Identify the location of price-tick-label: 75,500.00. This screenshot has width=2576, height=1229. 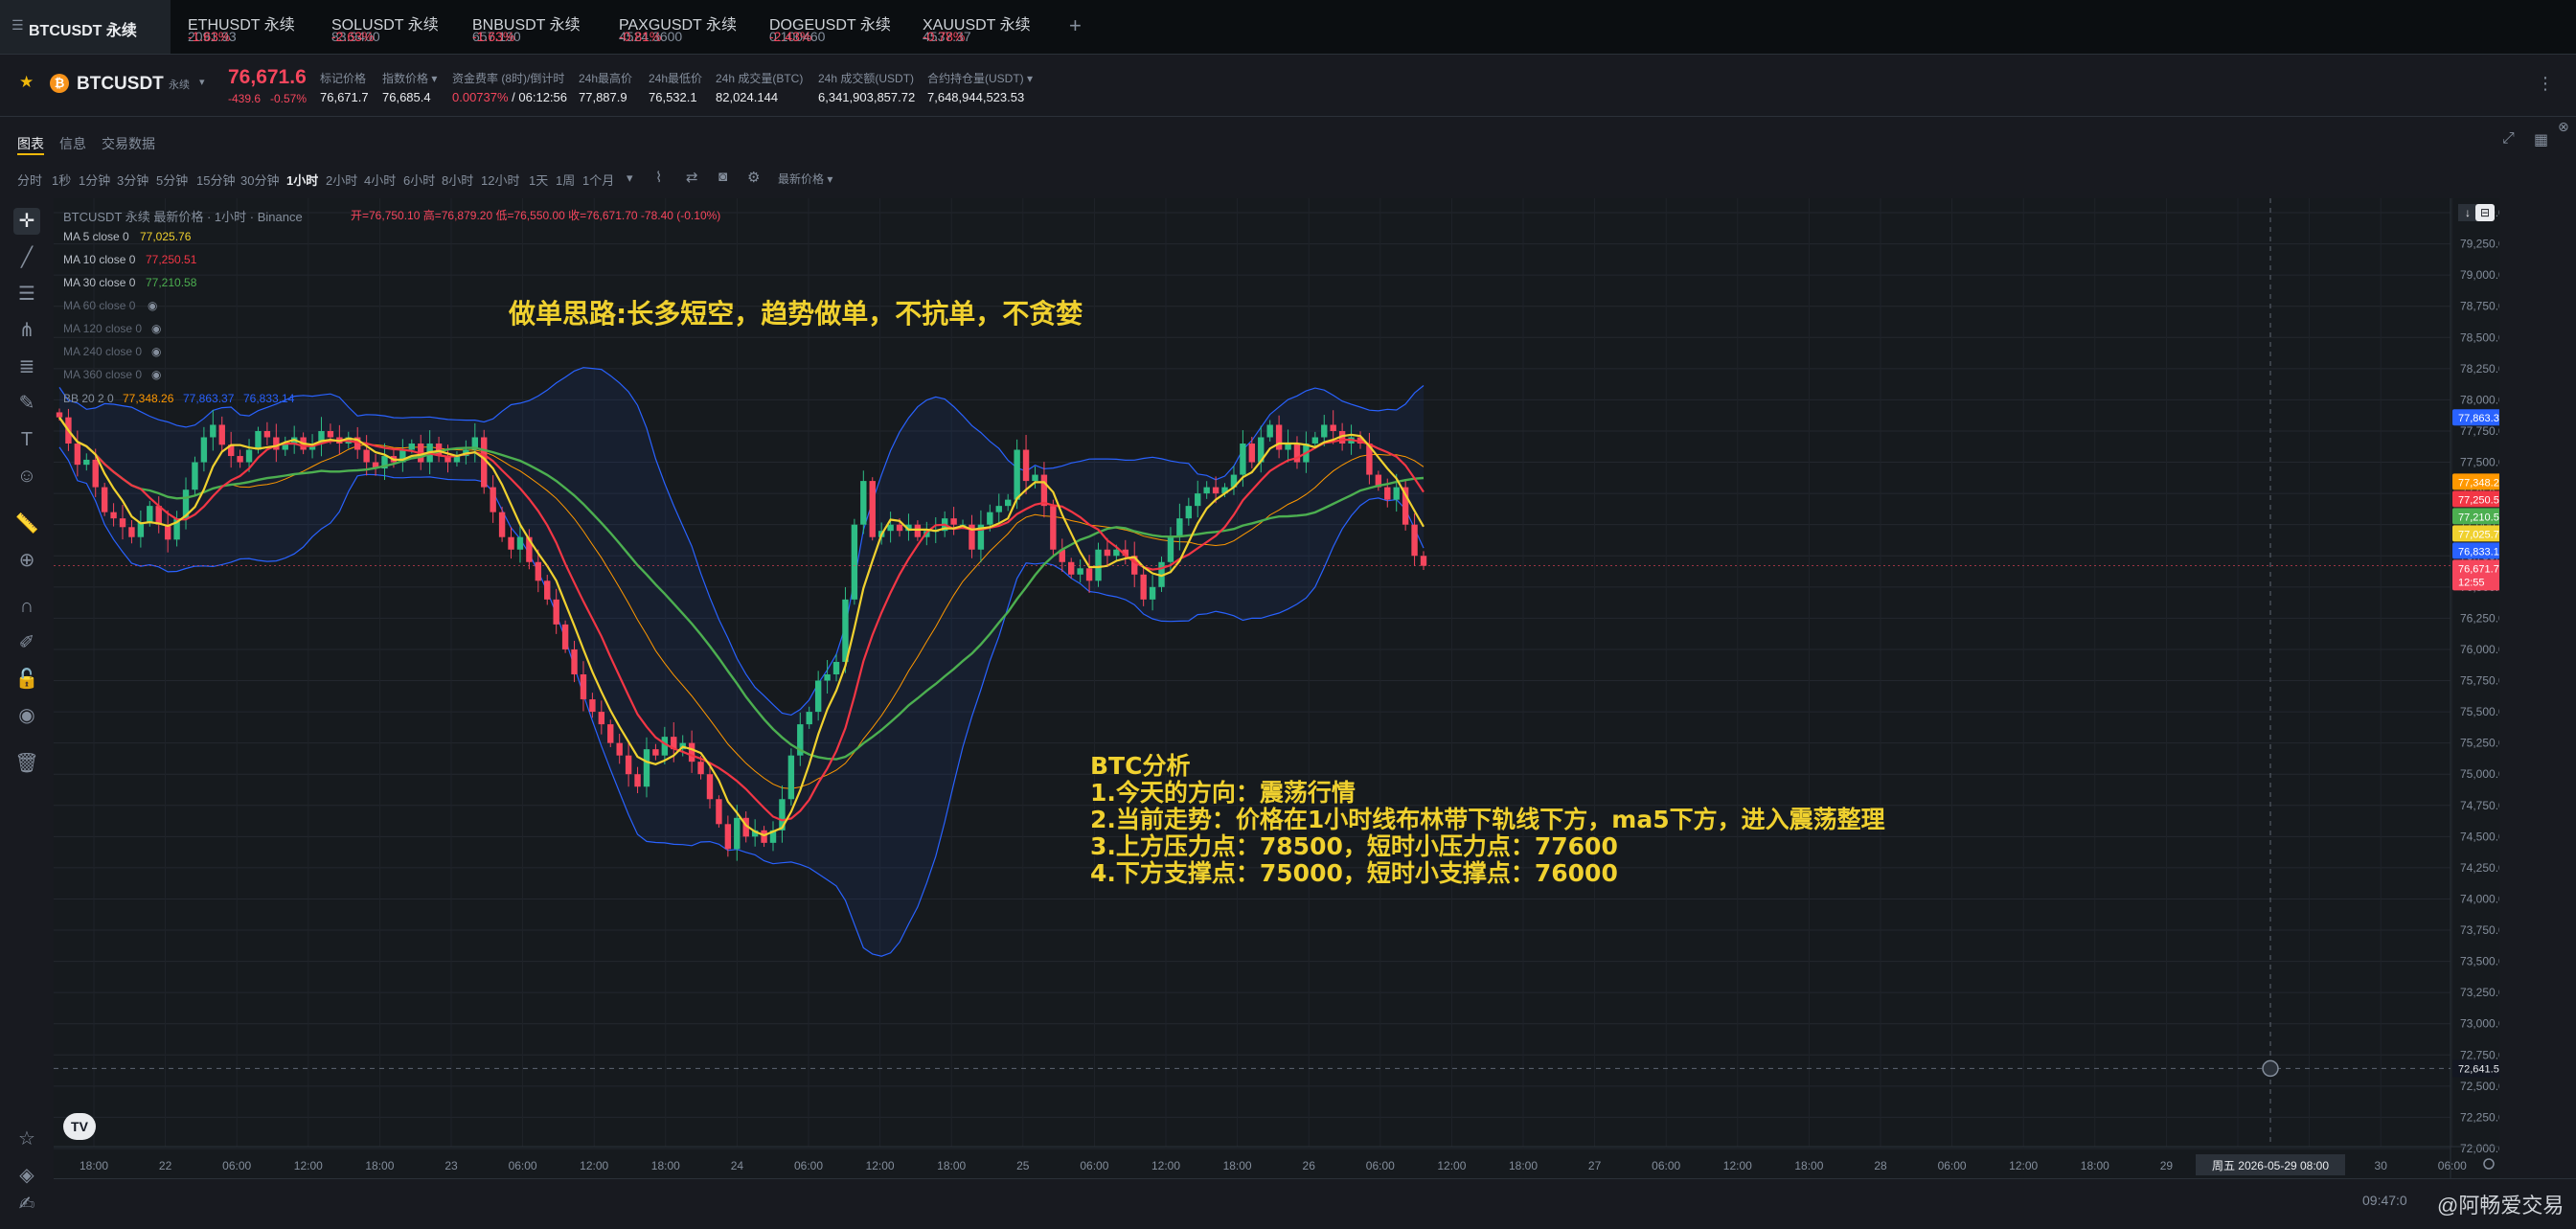
(2479, 712).